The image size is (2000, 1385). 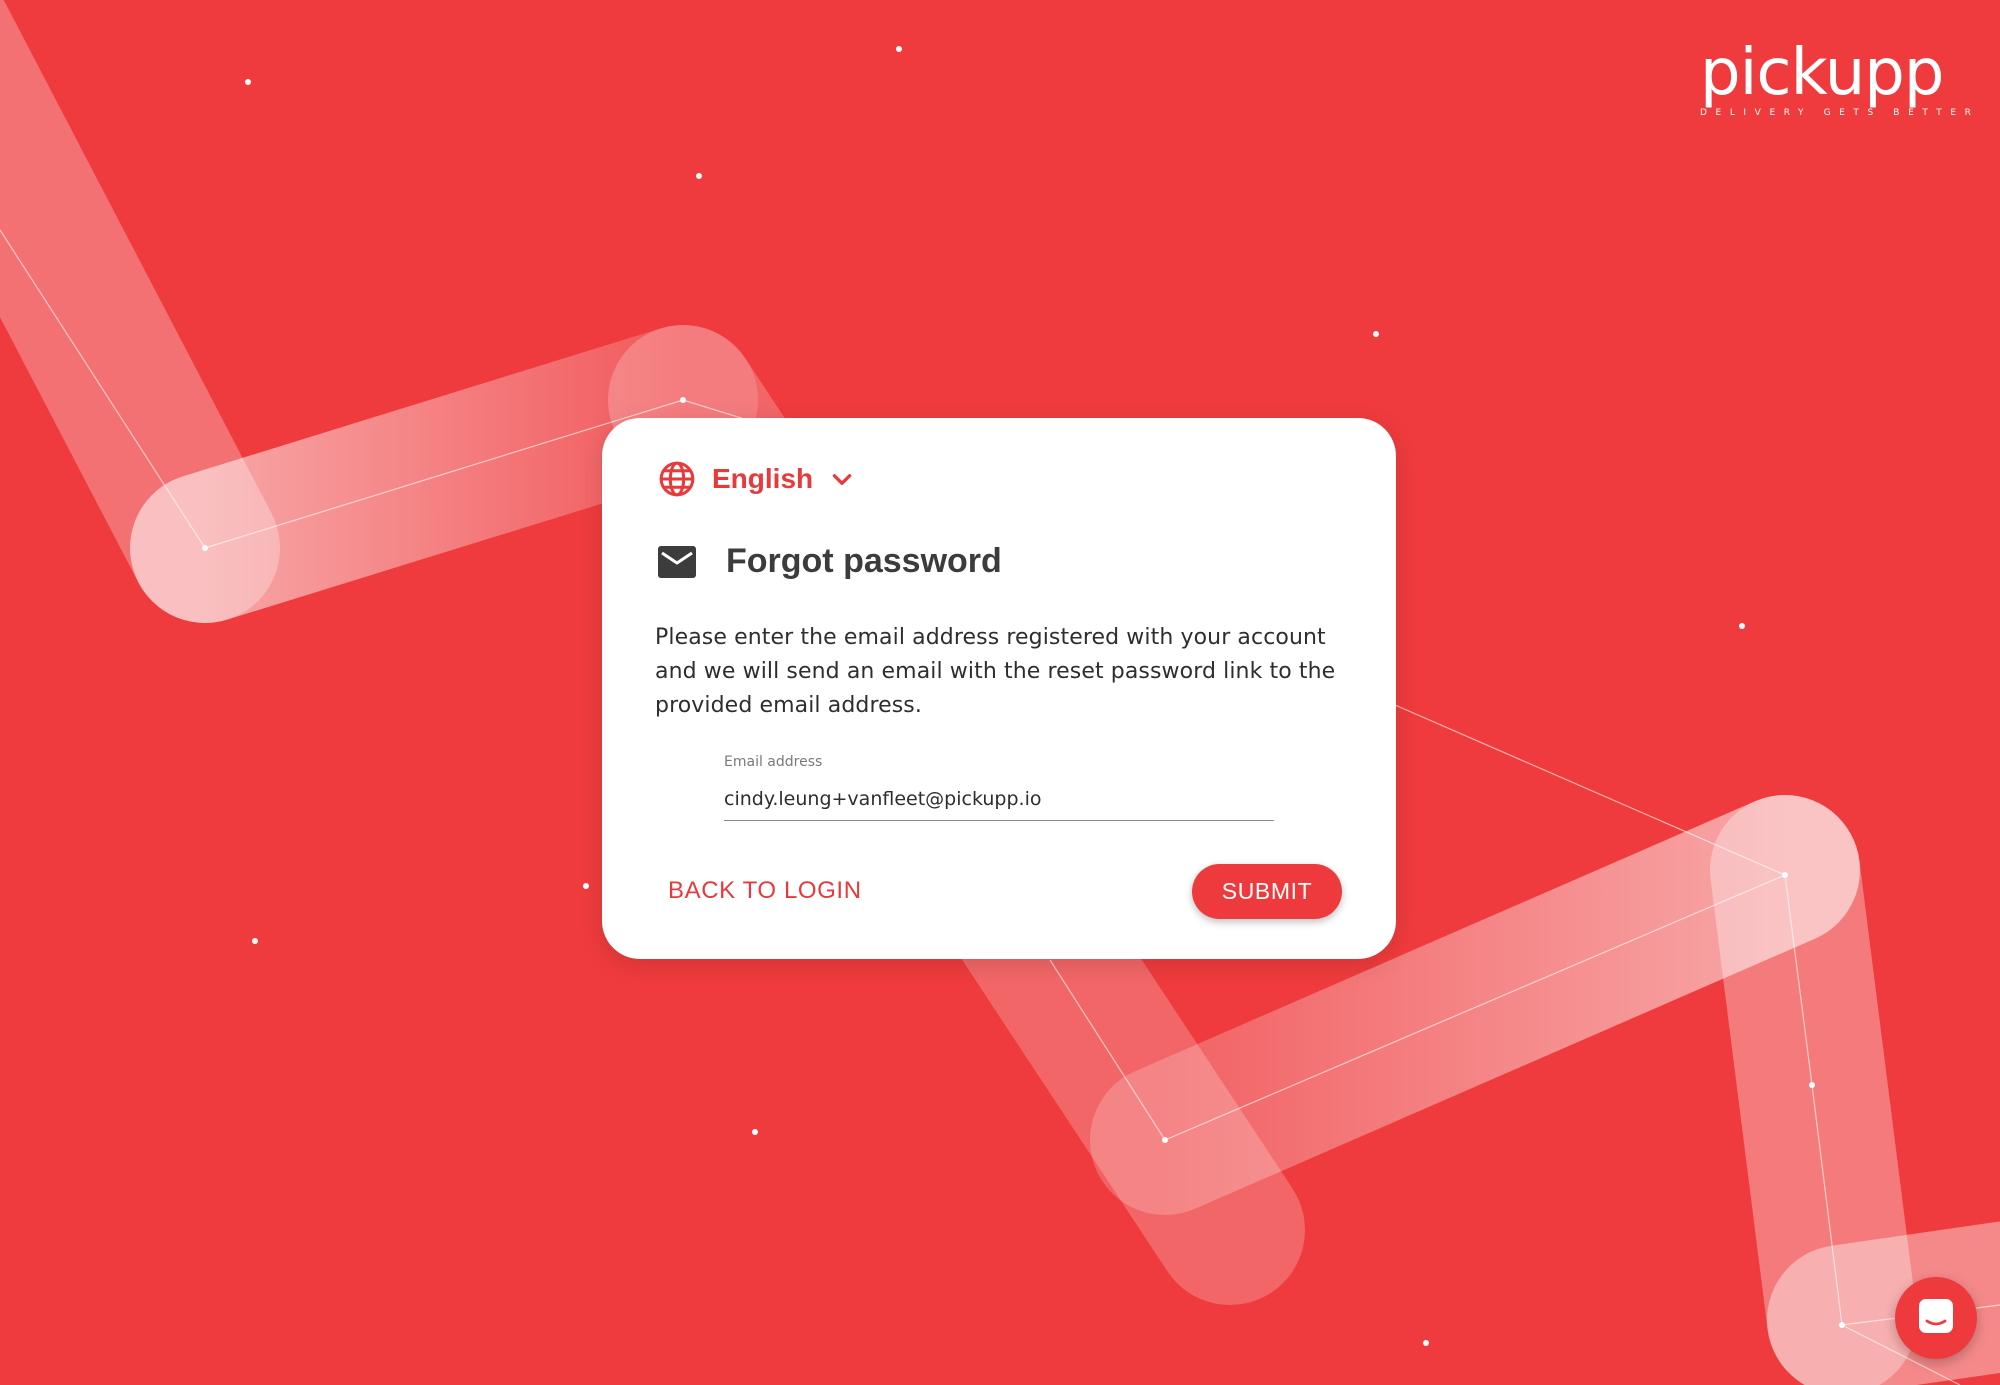 I want to click on mail-icon, so click(x=677, y=561).